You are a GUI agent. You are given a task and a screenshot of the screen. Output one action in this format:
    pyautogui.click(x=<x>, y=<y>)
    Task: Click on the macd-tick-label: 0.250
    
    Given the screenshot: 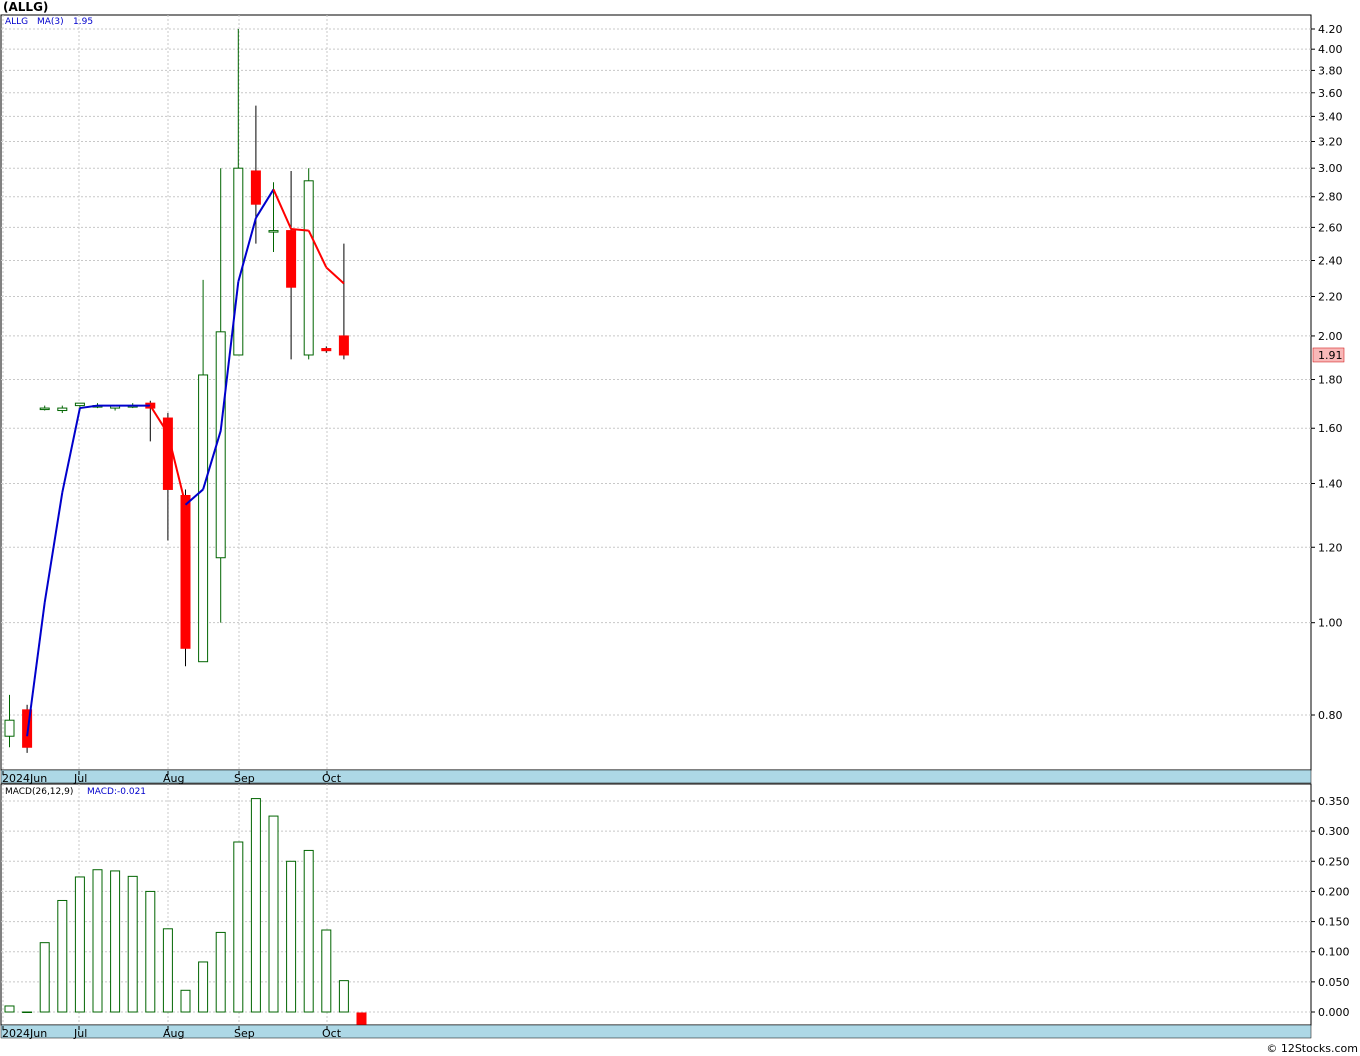 What is the action you would take?
    pyautogui.click(x=1334, y=861)
    